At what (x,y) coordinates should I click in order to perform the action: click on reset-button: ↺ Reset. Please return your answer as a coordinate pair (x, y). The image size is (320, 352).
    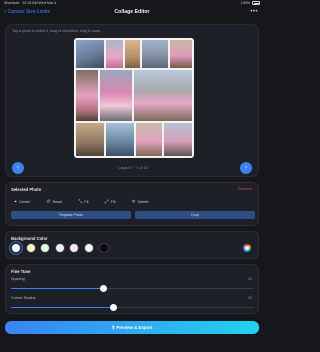
    Looking at the image, I should click on (54, 202).